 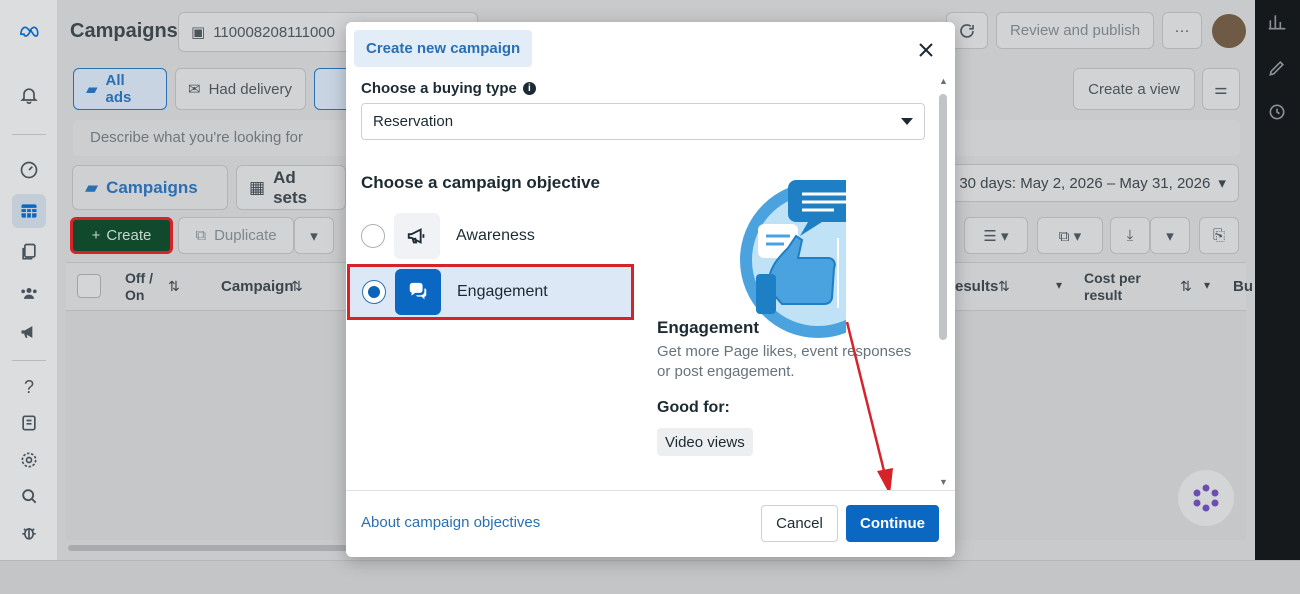 I want to click on awareness-radio, so click(x=373, y=235).